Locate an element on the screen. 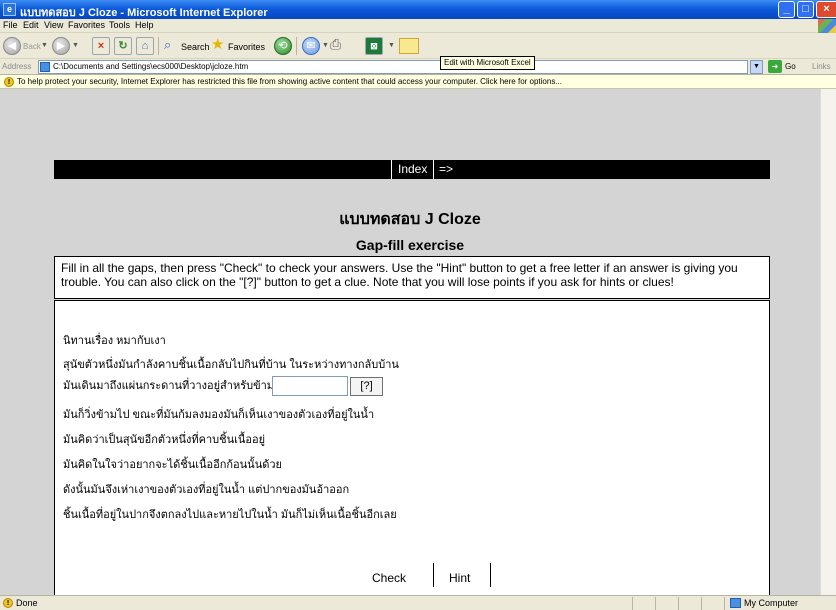 The image size is (836, 610). back-arrow-icon: ◀ is located at coordinates (12, 46).